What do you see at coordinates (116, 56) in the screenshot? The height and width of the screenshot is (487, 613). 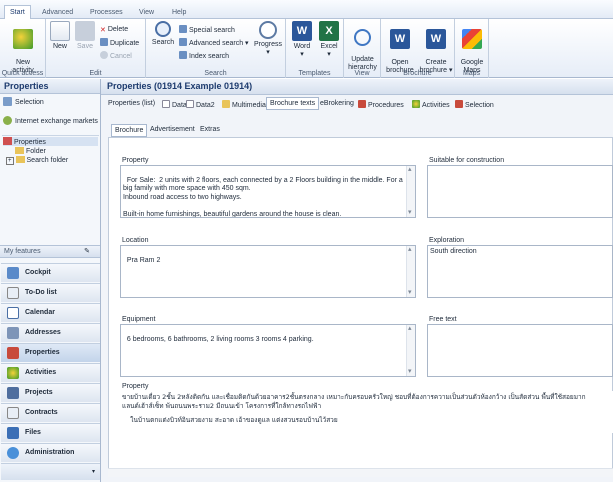 I see `cancel-button: Cancel` at bounding box center [116, 56].